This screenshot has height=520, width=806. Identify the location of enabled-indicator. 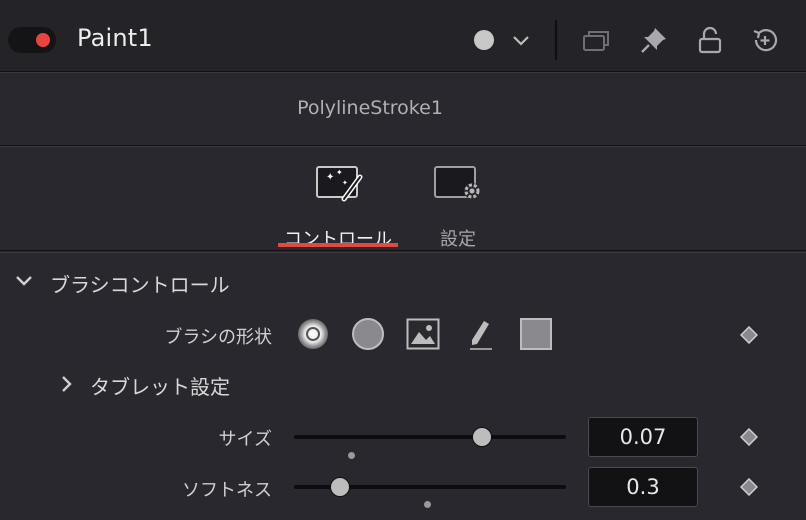
(43, 40).